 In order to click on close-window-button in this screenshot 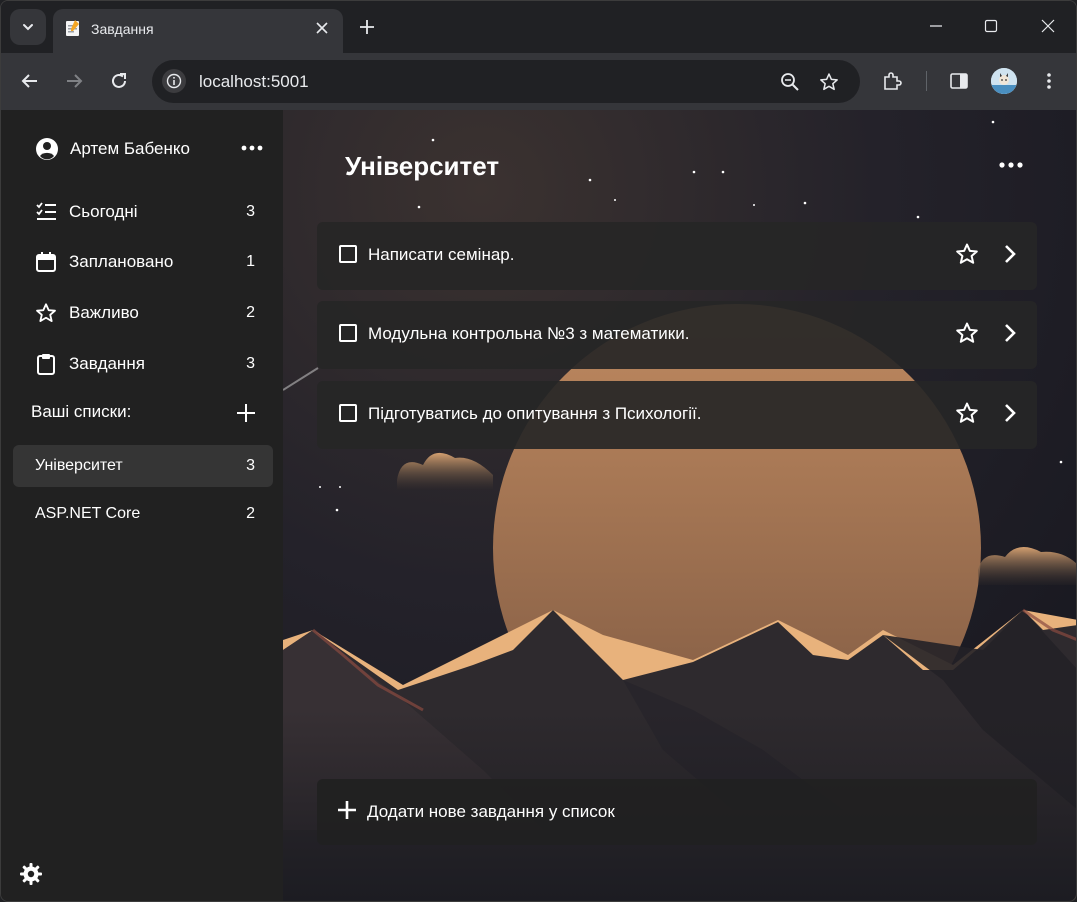, I will do `click(1048, 26)`.